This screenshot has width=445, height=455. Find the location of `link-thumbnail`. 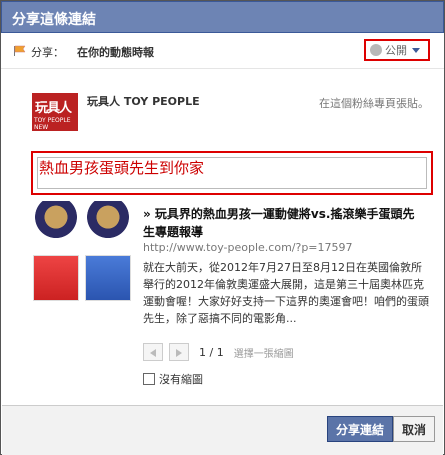

link-thumbnail is located at coordinates (85, 255).